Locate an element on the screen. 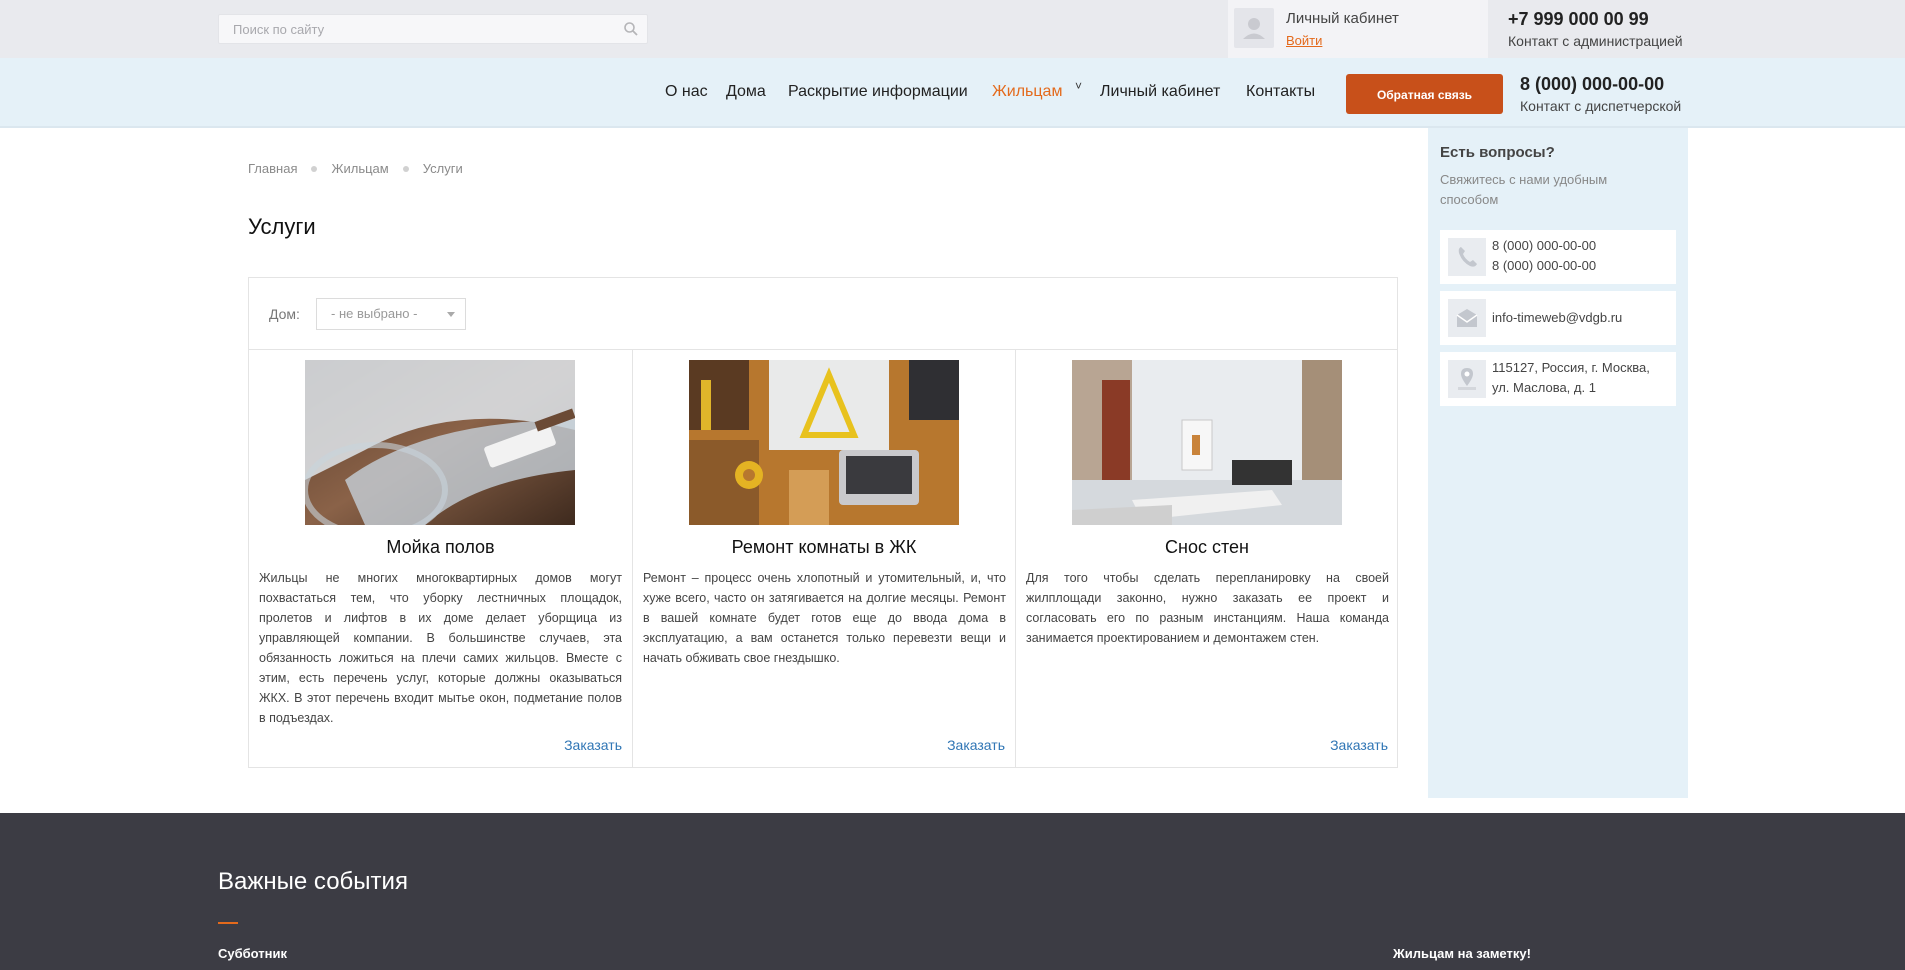 The width and height of the screenshot is (1905, 970). footer-divider is located at coordinates (228, 923).